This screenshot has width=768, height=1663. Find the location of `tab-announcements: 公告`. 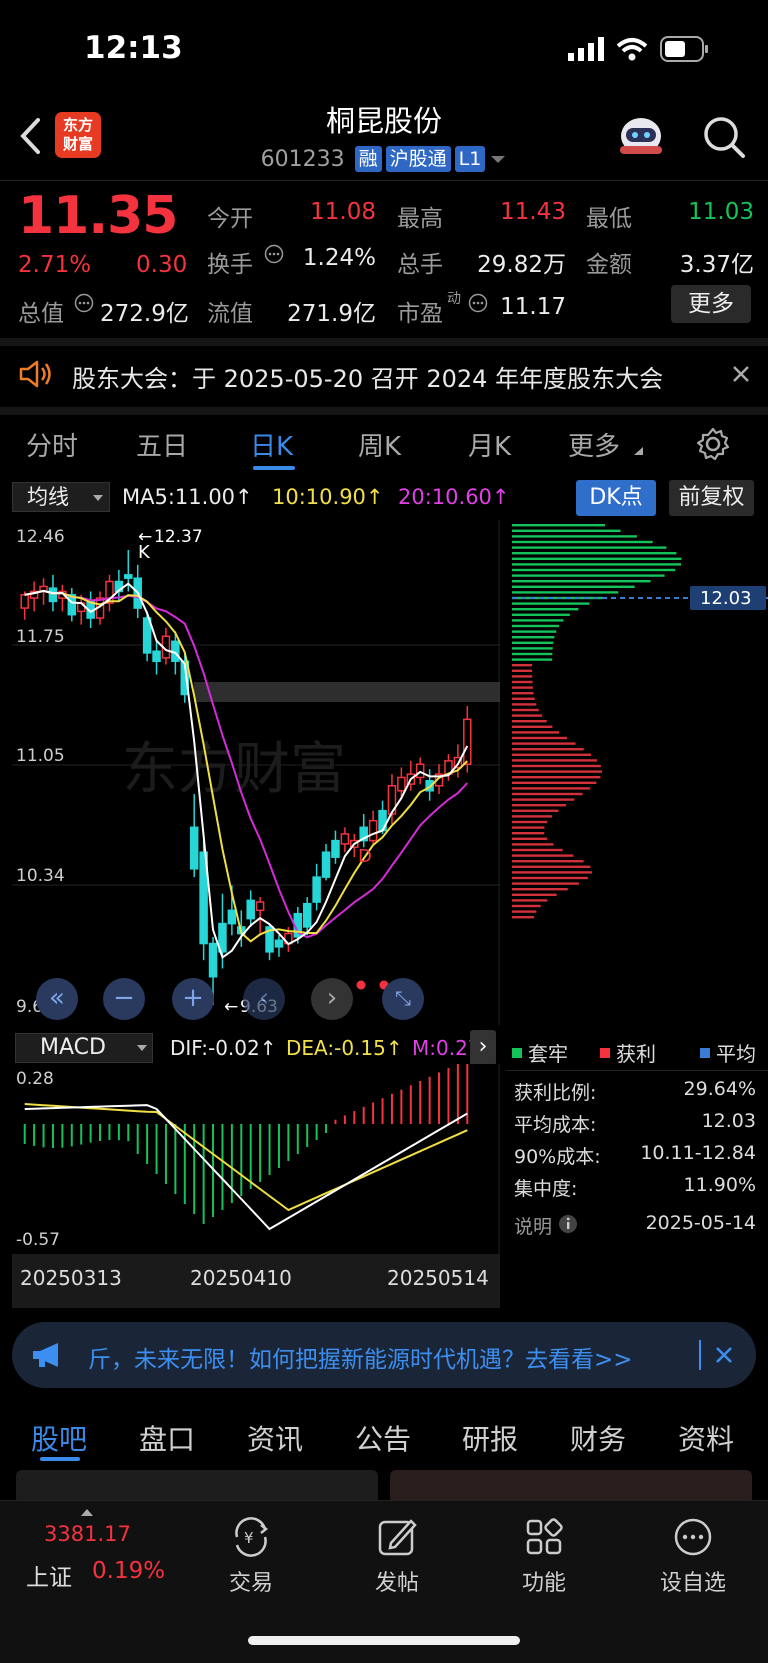

tab-announcements: 公告 is located at coordinates (383, 1438).